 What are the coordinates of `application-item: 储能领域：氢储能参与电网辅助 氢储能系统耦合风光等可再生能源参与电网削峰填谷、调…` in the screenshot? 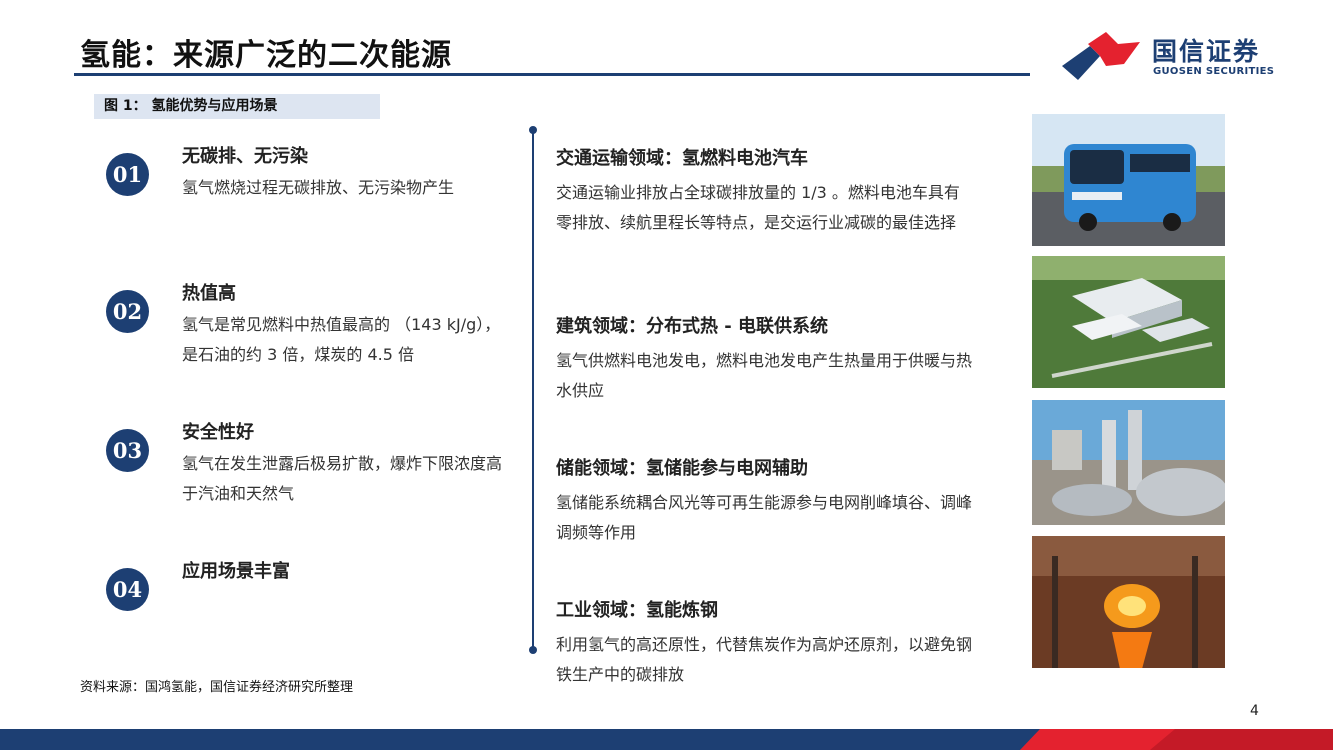 It's located at (766, 502).